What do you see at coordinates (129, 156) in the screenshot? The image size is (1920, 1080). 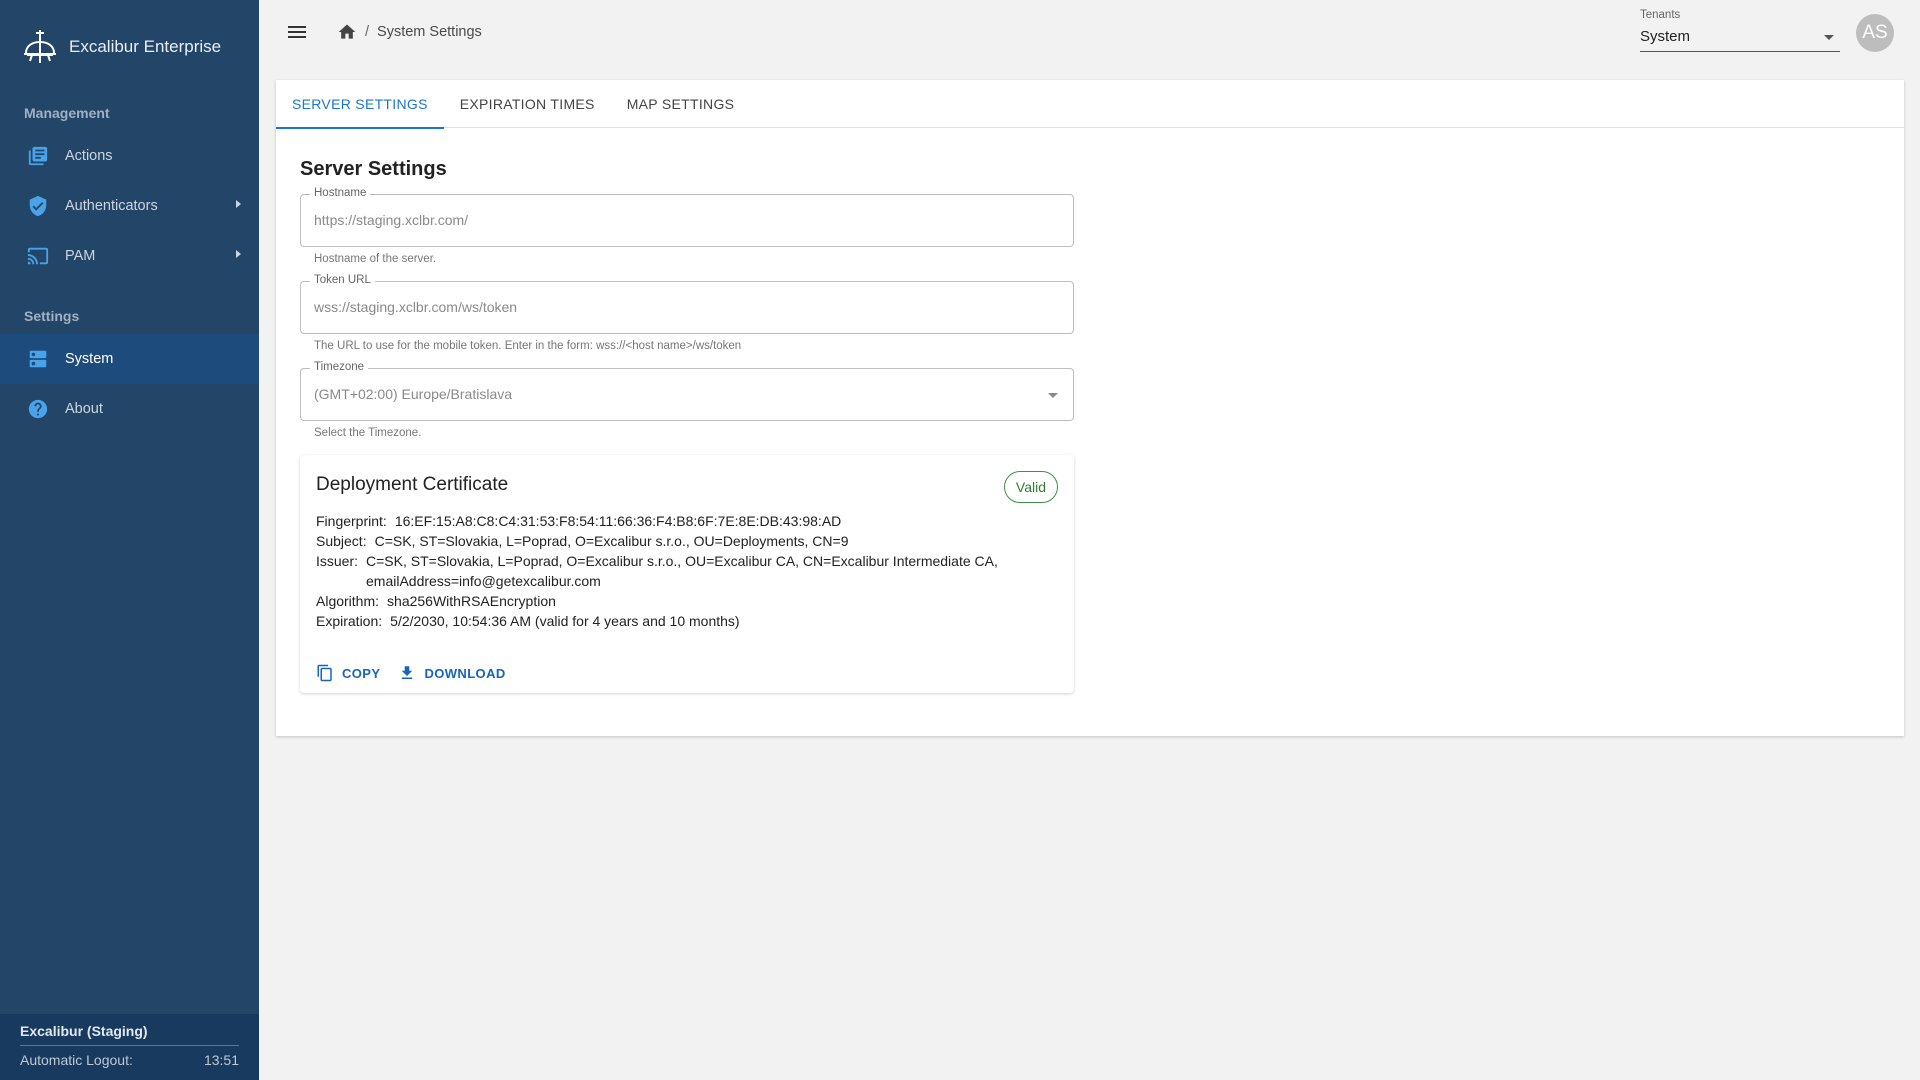 I see `sidebar-item-actions: Actions` at bounding box center [129, 156].